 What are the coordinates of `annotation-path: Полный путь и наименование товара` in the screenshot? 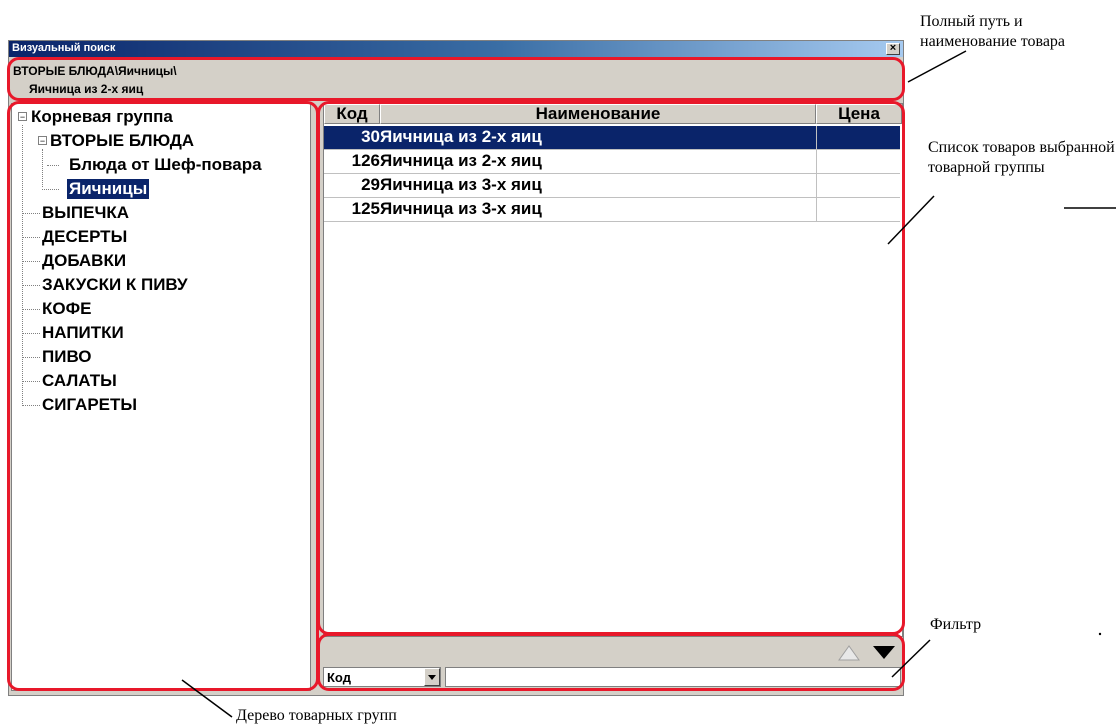 It's located at (993, 31).